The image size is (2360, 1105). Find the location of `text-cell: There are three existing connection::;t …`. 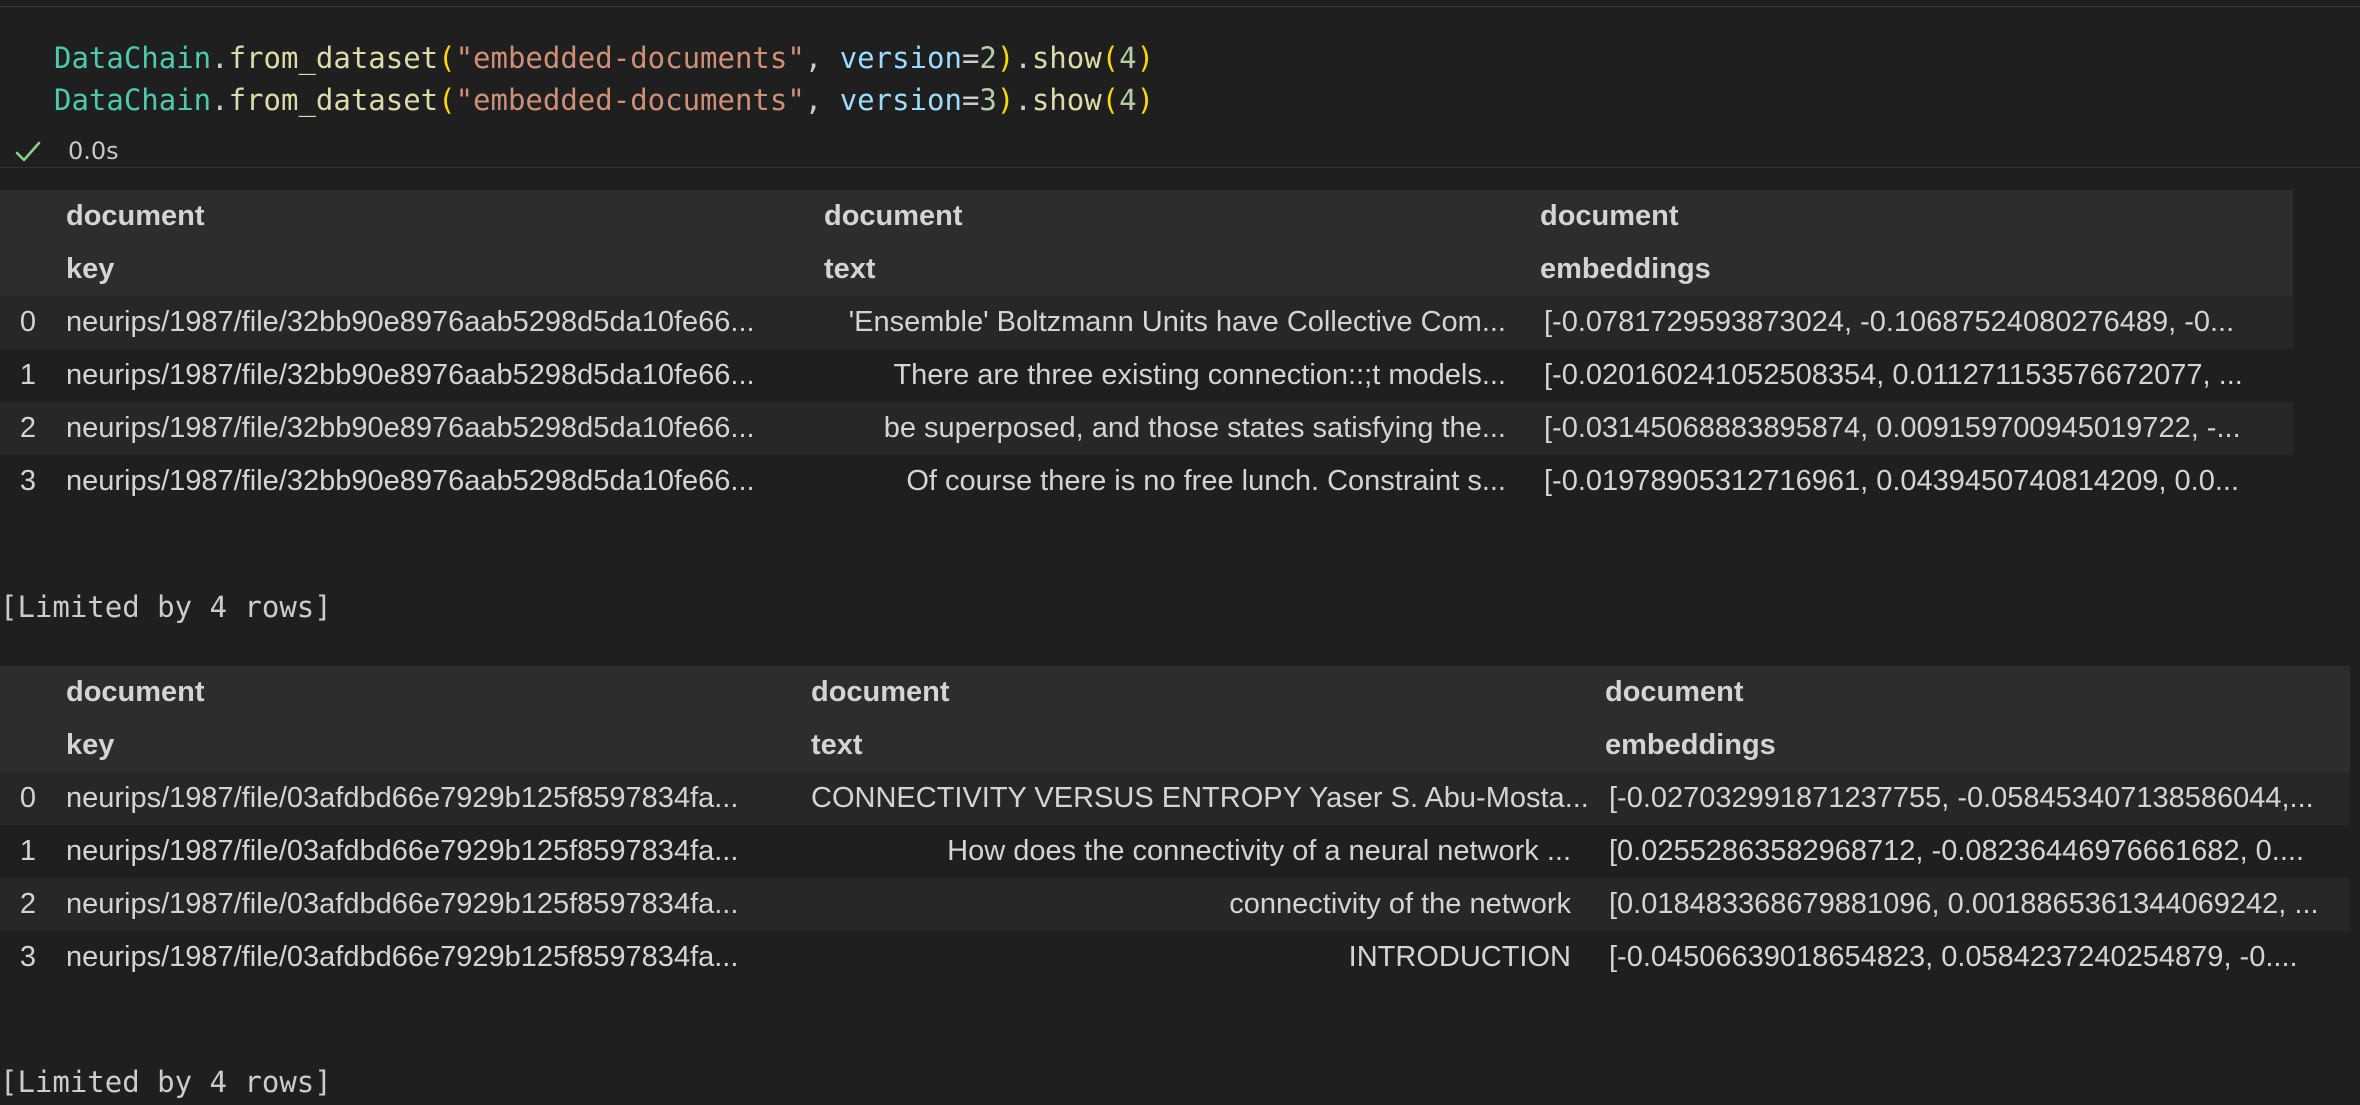

text-cell: There are three existing connection::;t … is located at coordinates (1199, 375).